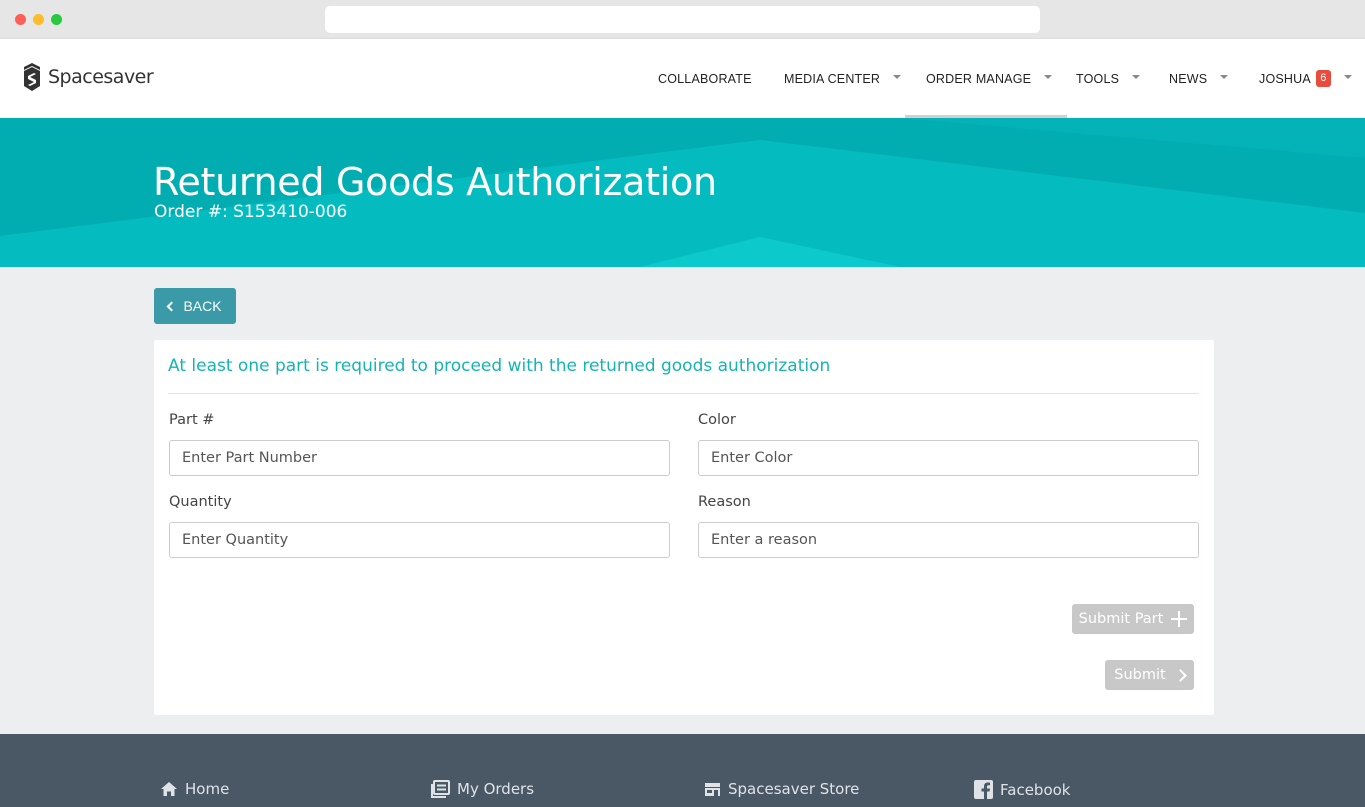  I want to click on nav-news-label: NEWS, so click(1188, 78).